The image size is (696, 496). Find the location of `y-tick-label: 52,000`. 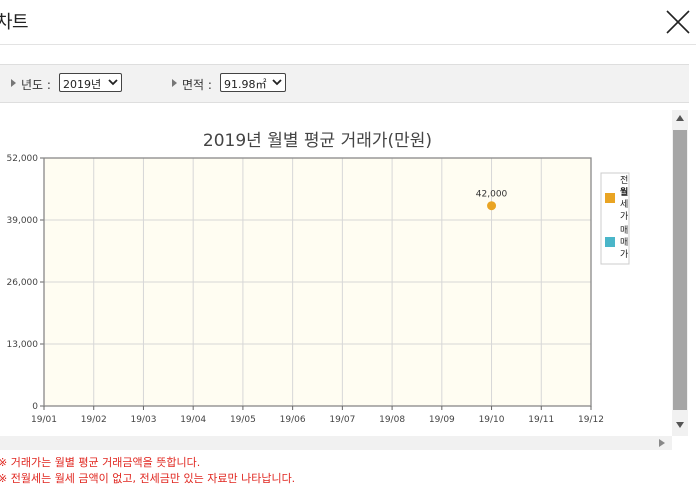

y-tick-label: 52,000 is located at coordinates (23, 159).